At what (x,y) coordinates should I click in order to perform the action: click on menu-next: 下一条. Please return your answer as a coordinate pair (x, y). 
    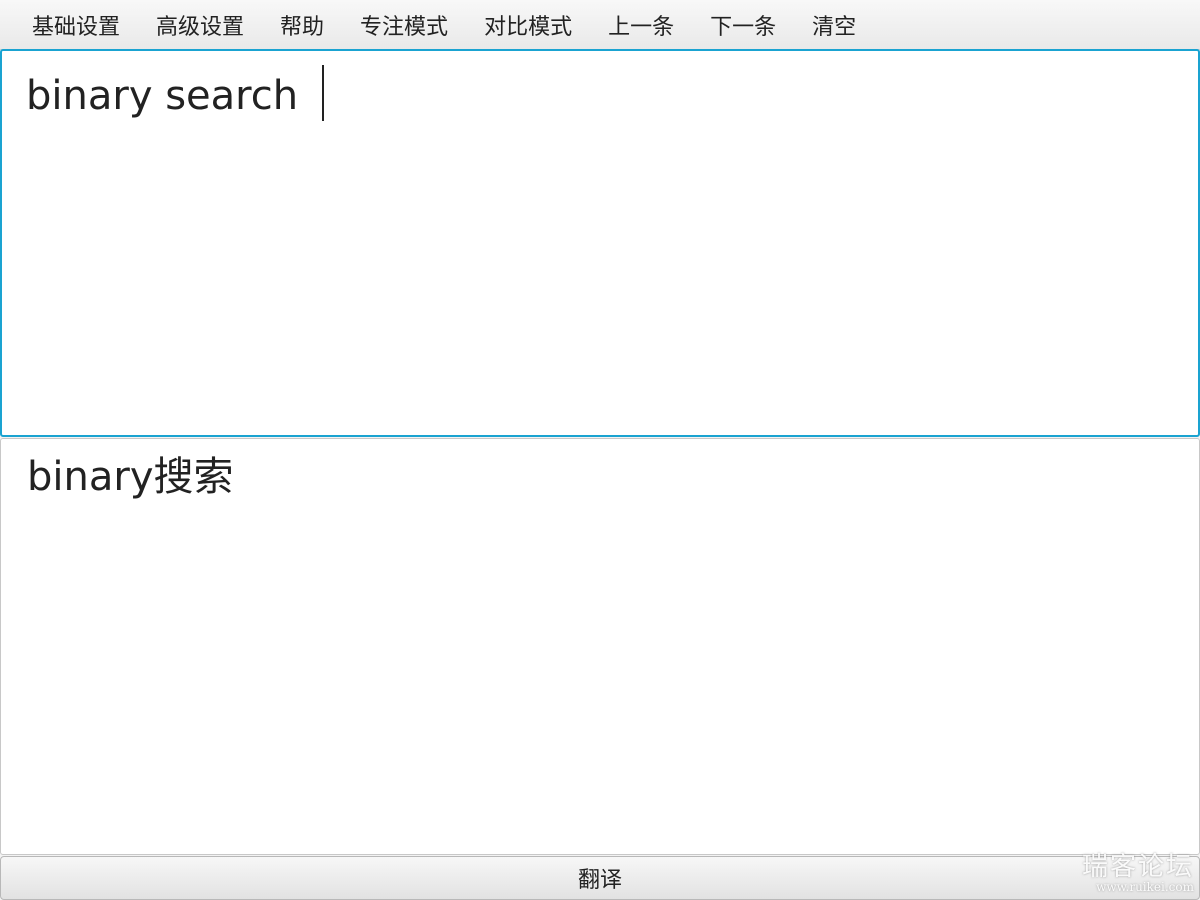
    Looking at the image, I should click on (743, 25).